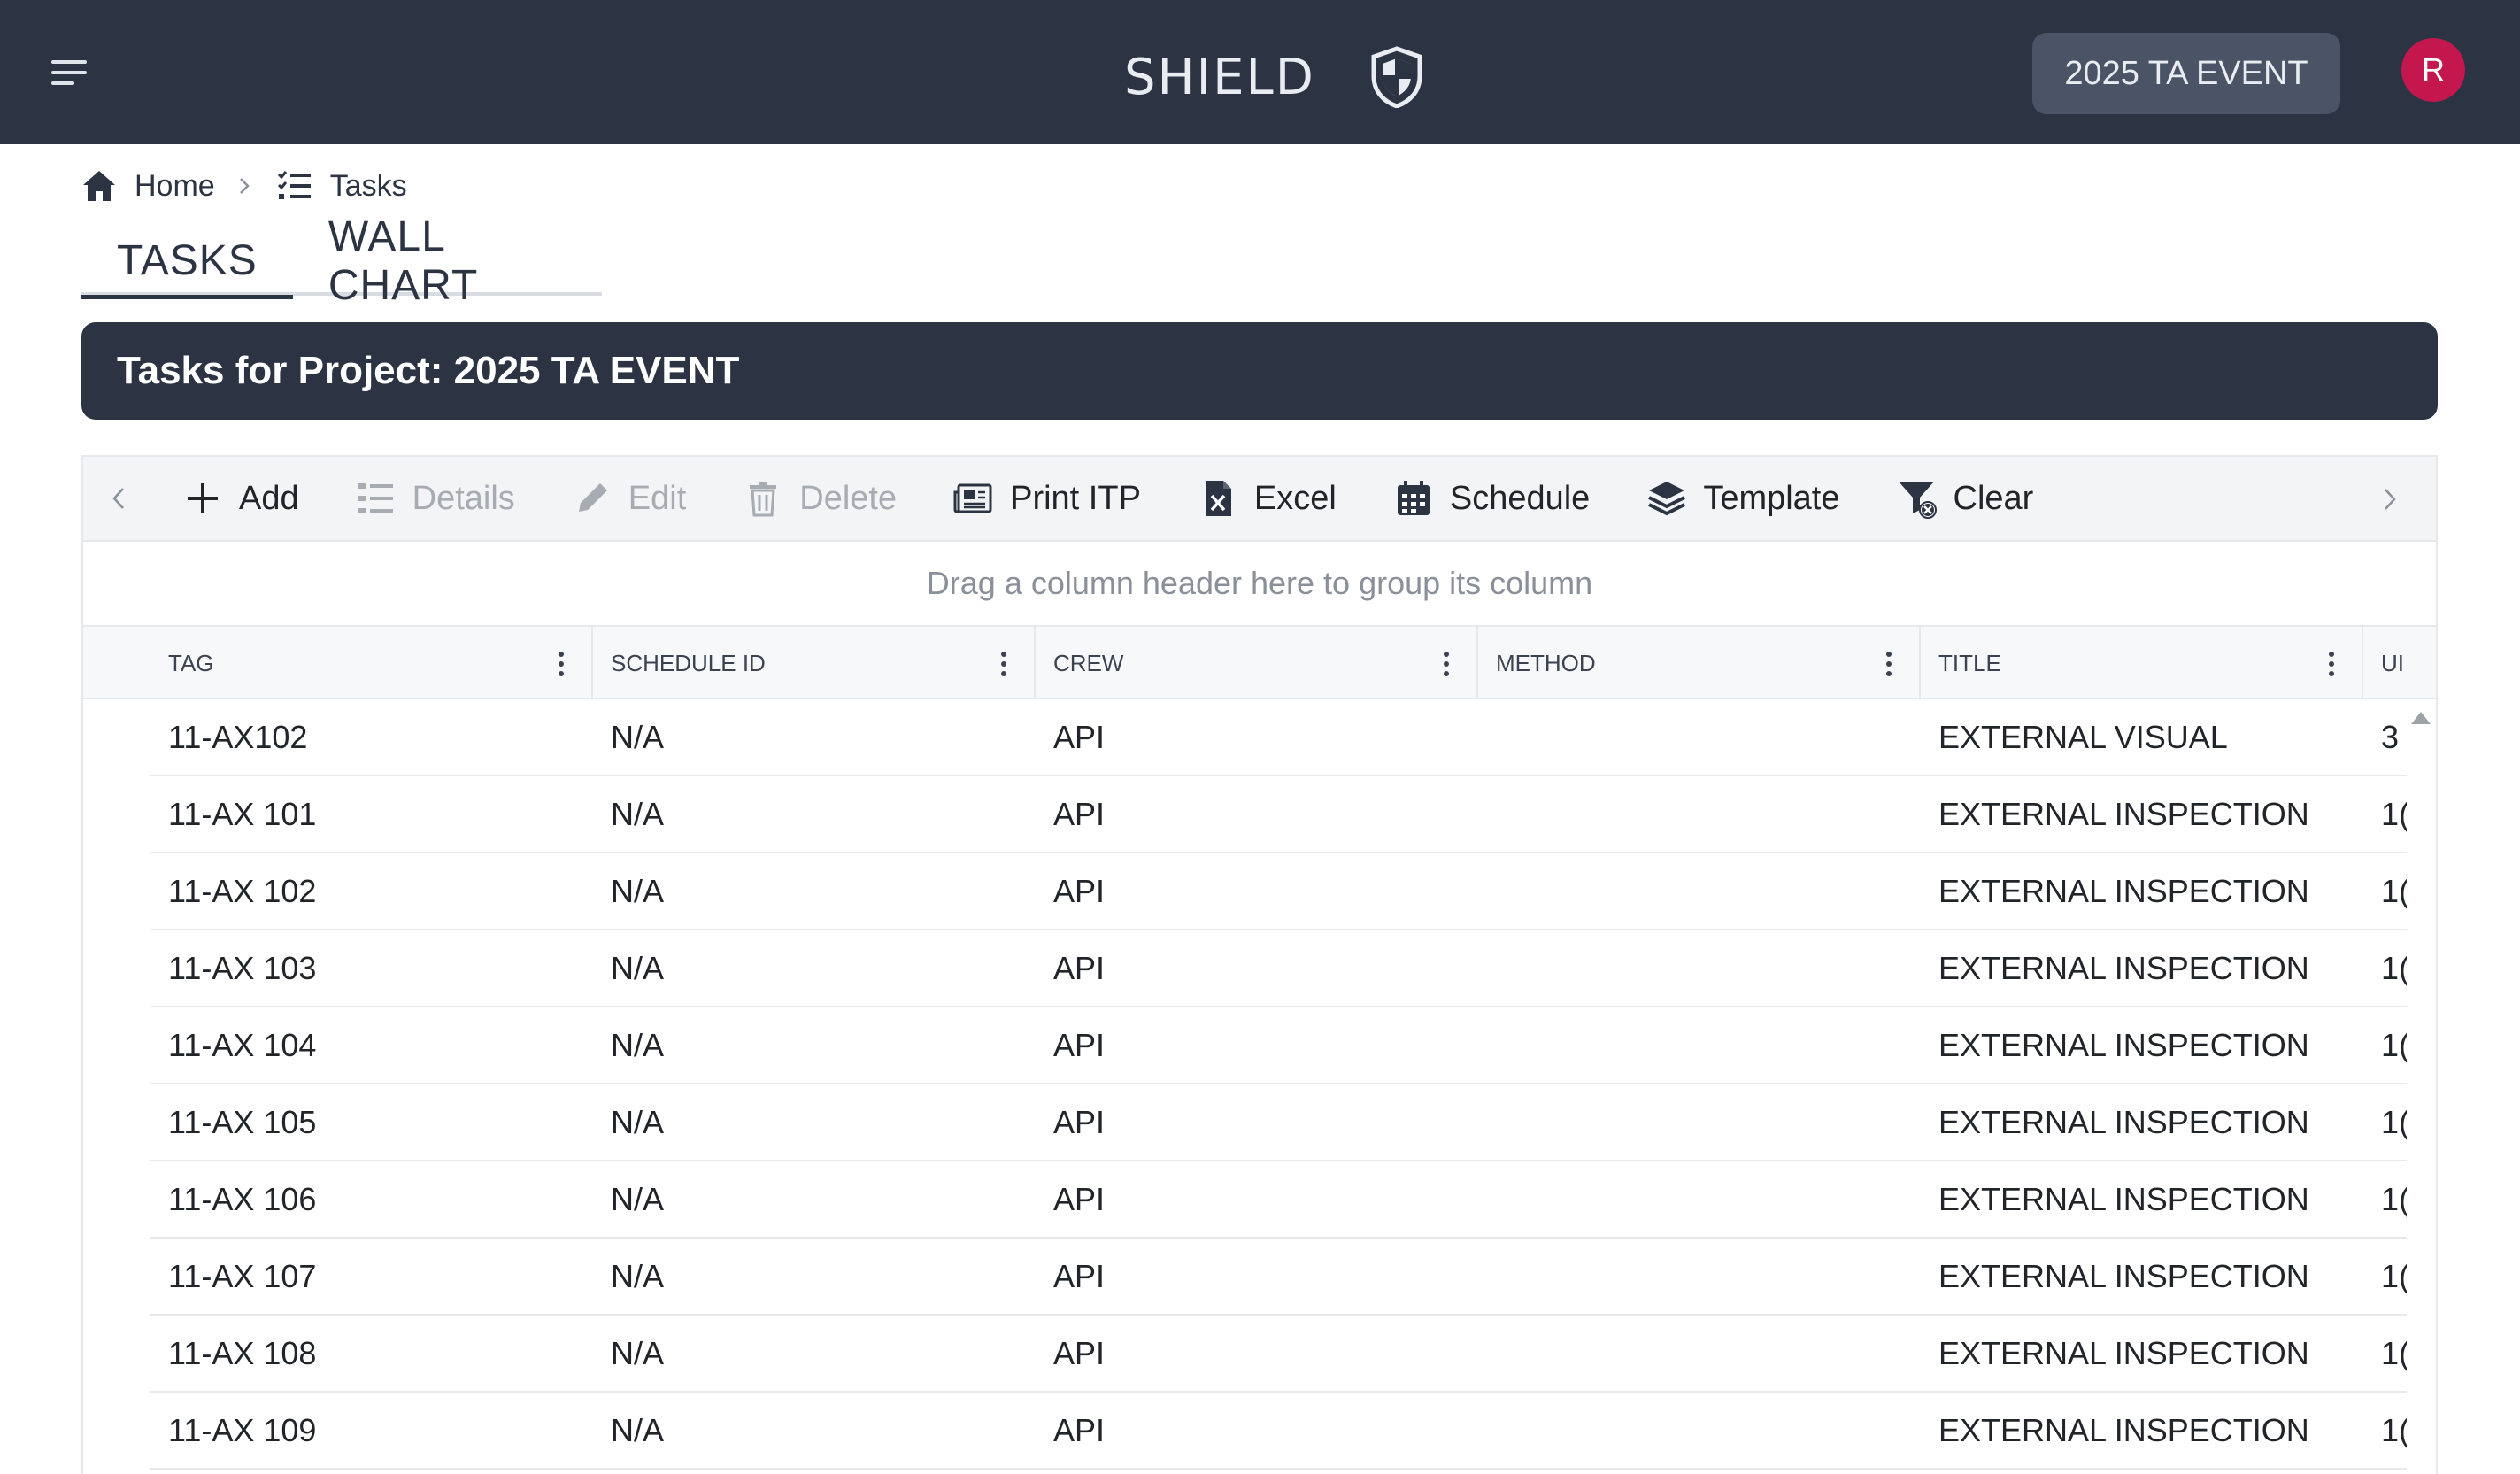  What do you see at coordinates (1219, 77) in the screenshot?
I see `app-title: SHIELD` at bounding box center [1219, 77].